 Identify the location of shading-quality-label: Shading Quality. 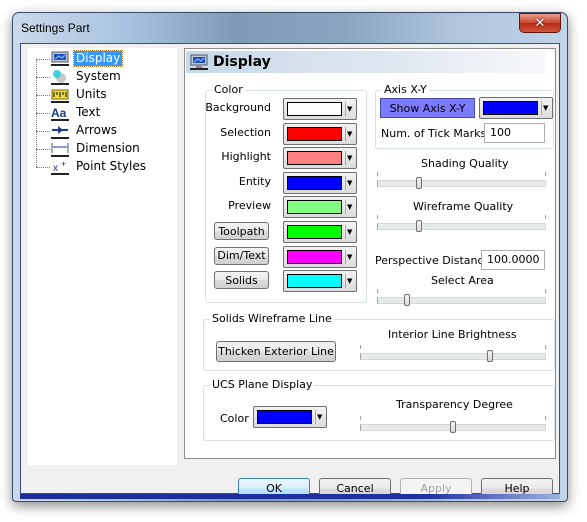
(465, 163).